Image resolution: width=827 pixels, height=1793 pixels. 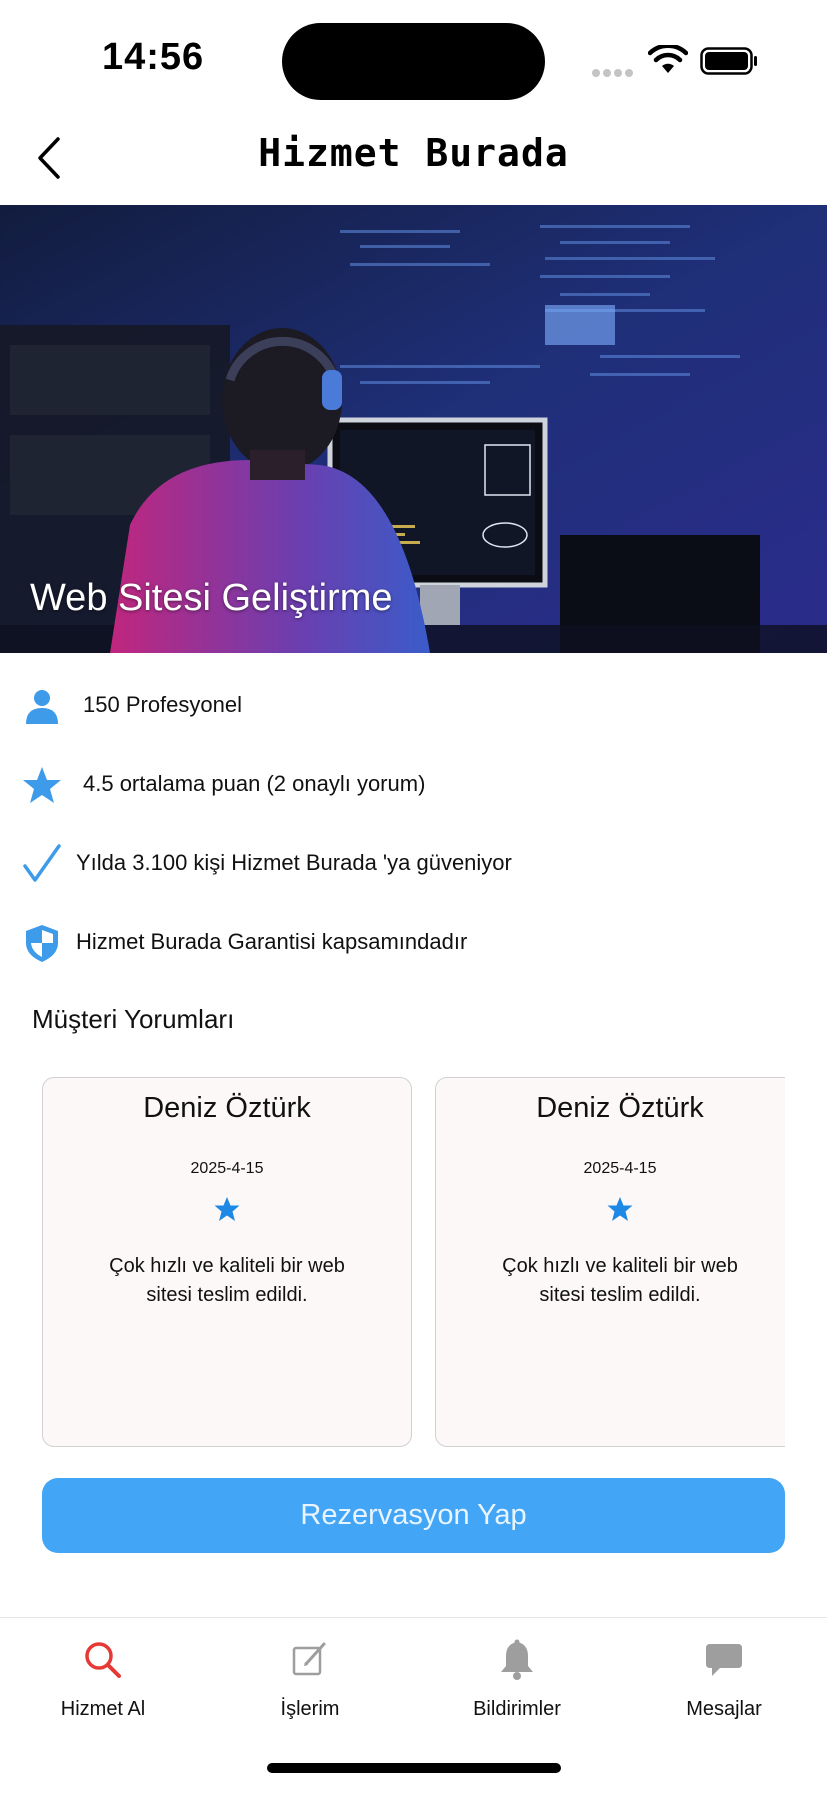 I want to click on info-row-rating: 4.5 ortalama puan (2 onaylı yorum), so click(x=413, y=784).